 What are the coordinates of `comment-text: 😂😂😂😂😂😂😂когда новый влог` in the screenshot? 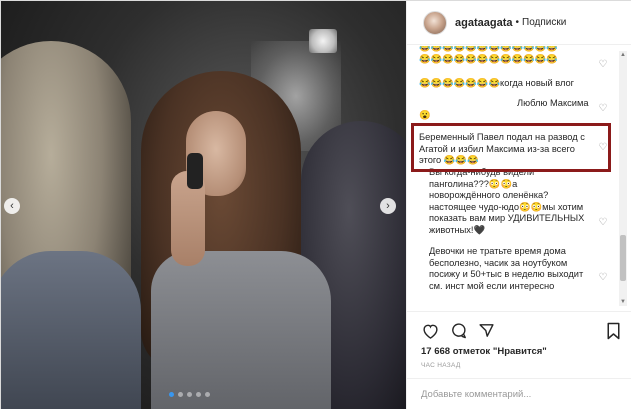 It's located at (497, 83).